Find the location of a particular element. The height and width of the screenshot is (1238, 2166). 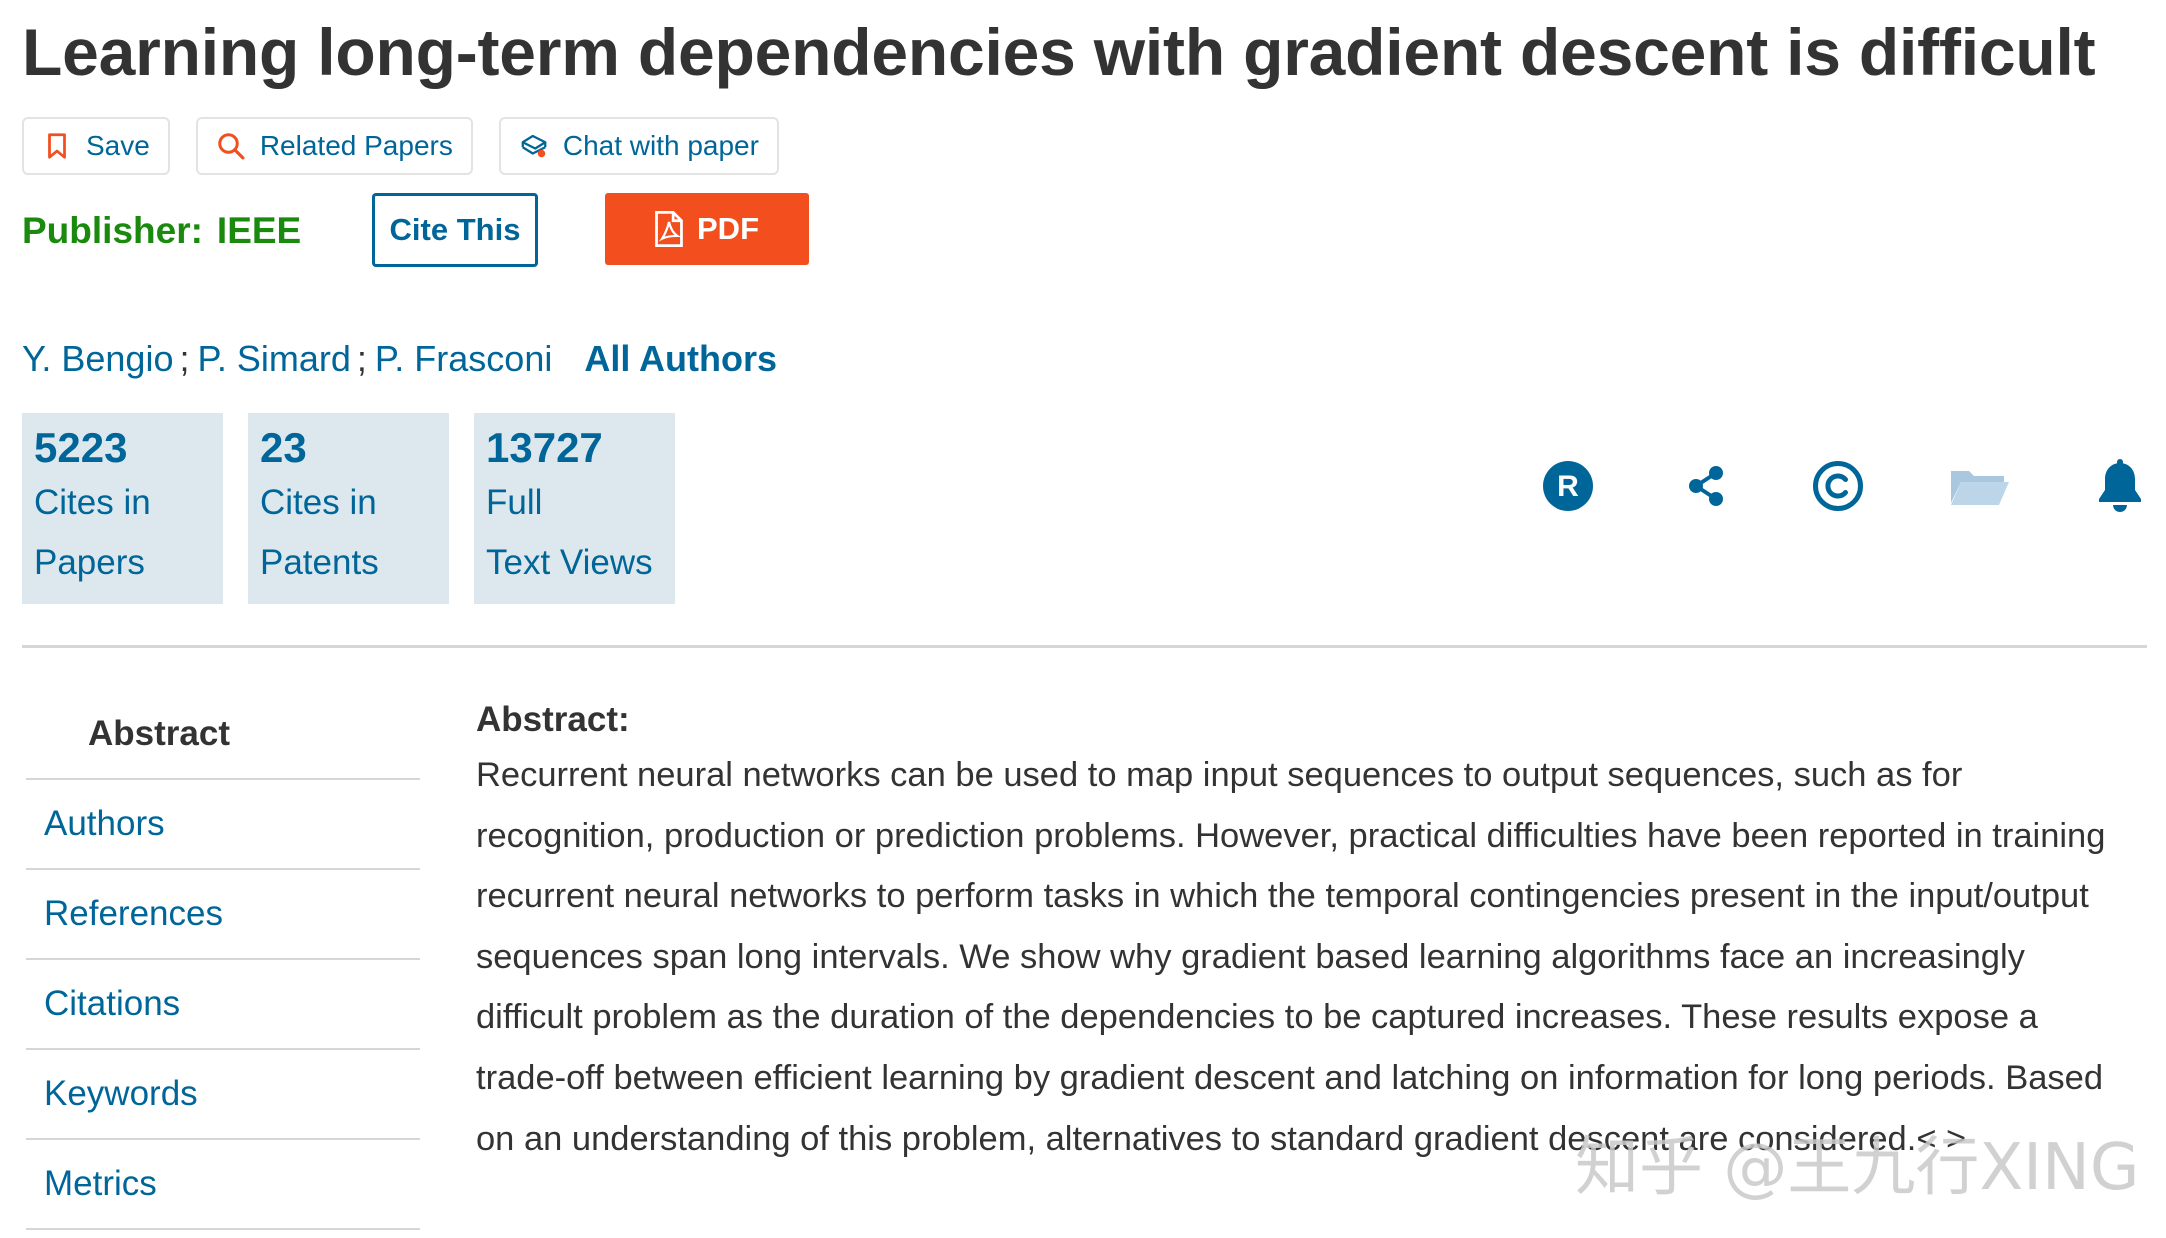

related-papers-label: Related Papers is located at coordinates (356, 145).